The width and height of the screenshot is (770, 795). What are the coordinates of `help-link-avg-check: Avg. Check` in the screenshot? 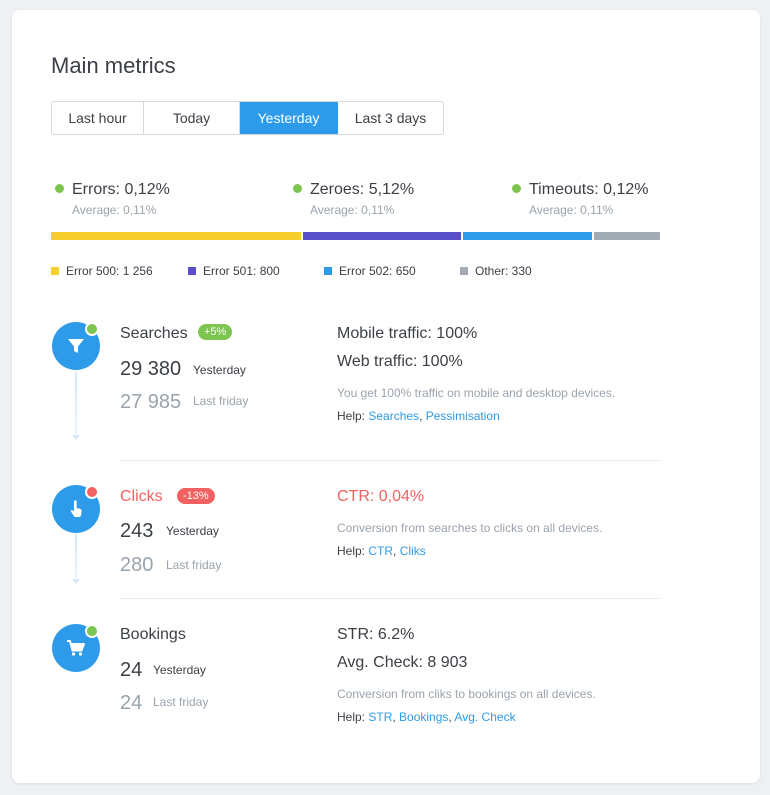 It's located at (484, 717).